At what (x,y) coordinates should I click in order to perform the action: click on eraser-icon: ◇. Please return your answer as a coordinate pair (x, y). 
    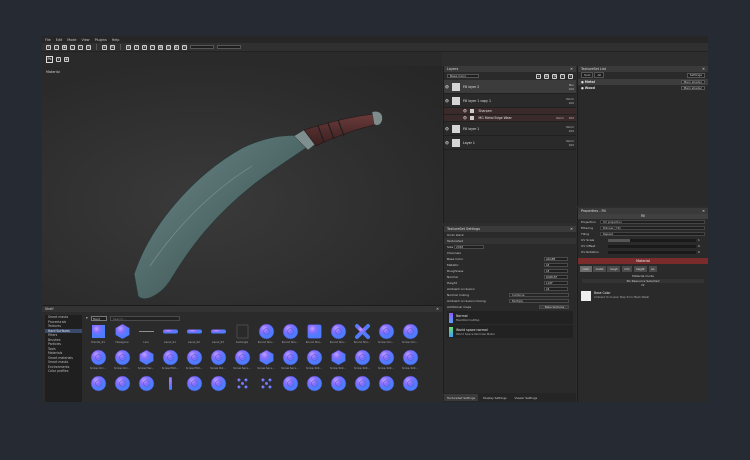
    Looking at the image, I should click on (56, 47).